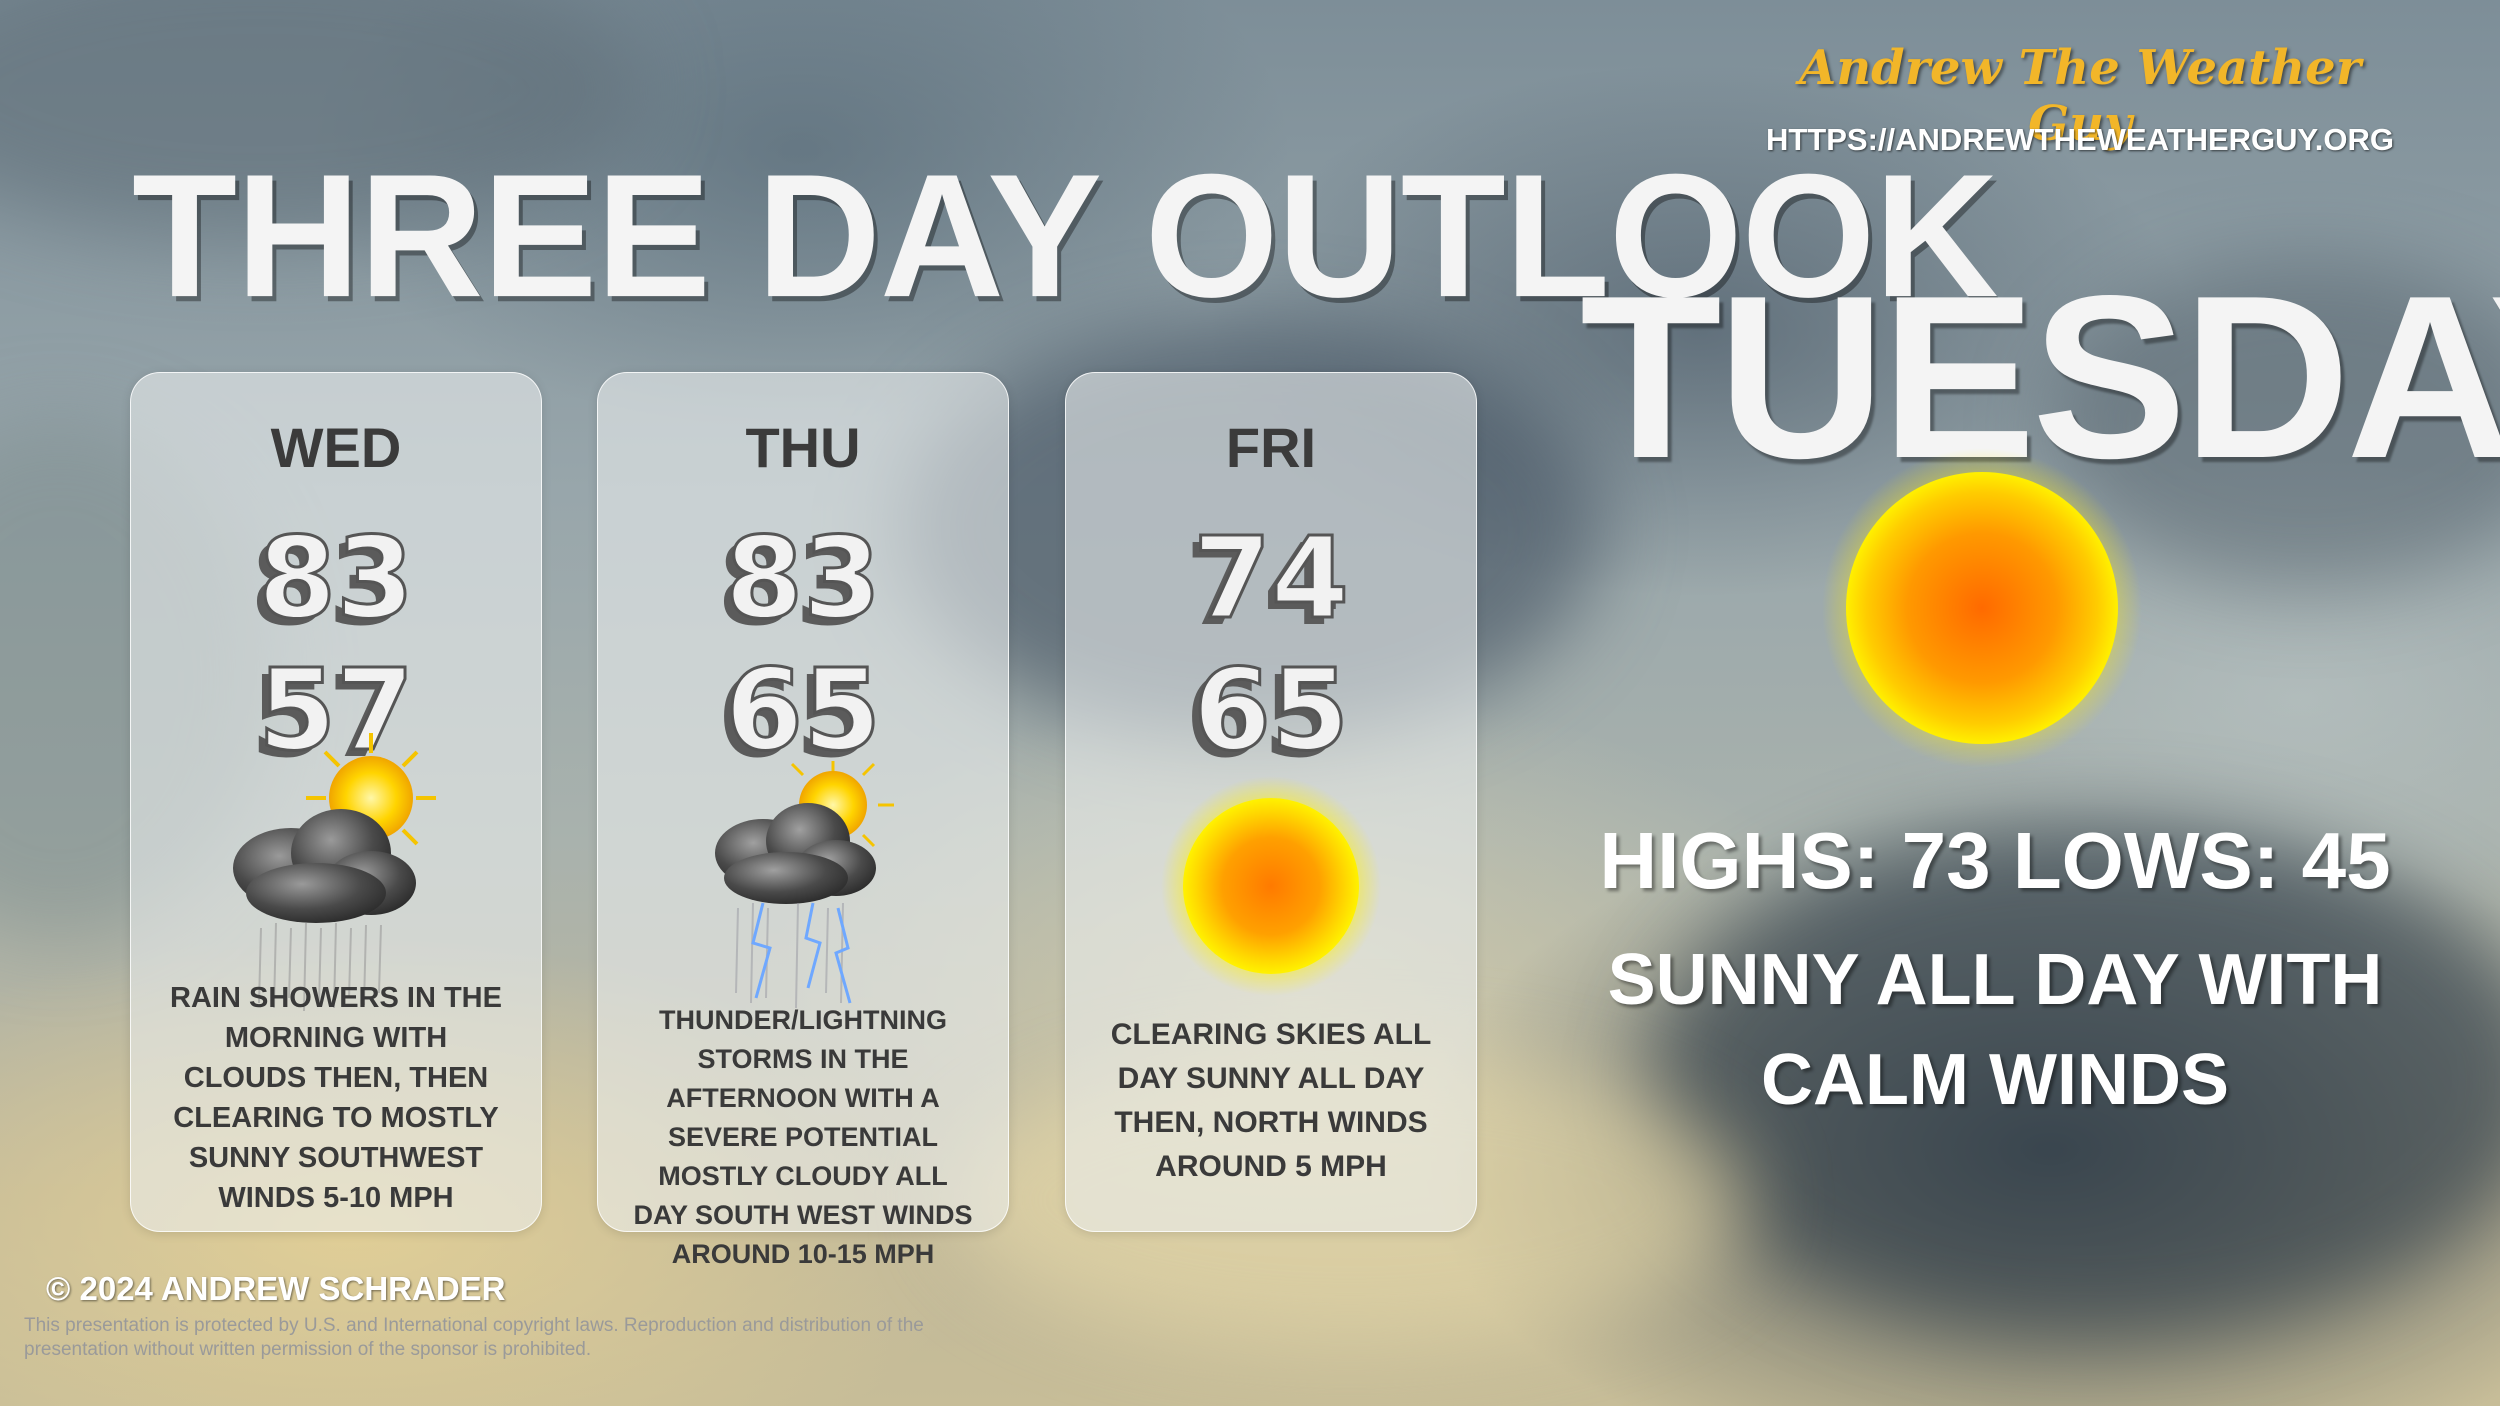  Describe the element at coordinates (1995, 1030) in the screenshot. I see `today-summary: SUNNY ALL DAY WITH CALM WINDS` at that location.